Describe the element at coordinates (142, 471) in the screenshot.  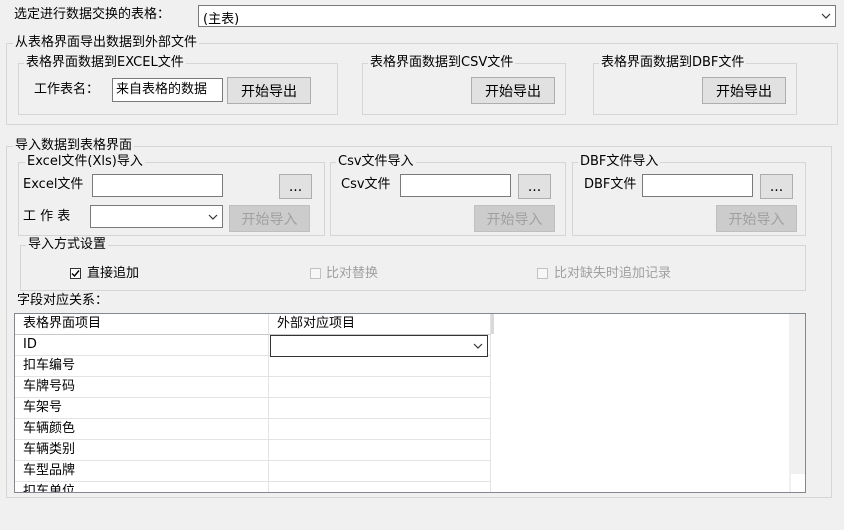
I see `table-row: 车型品牌` at that location.